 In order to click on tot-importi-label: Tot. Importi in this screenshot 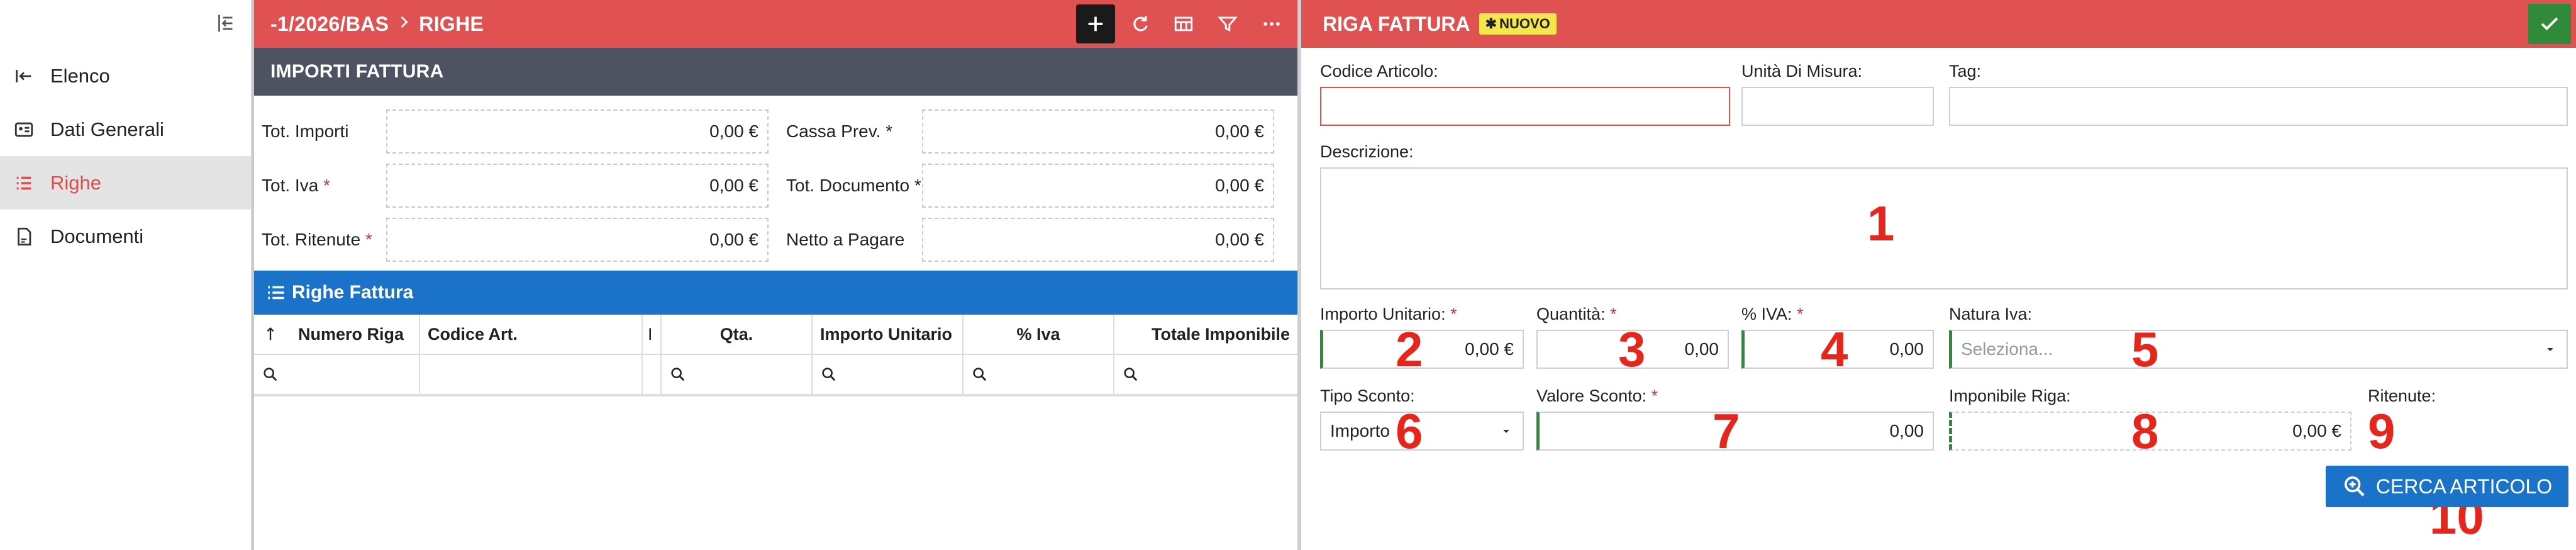, I will do `click(305, 131)`.